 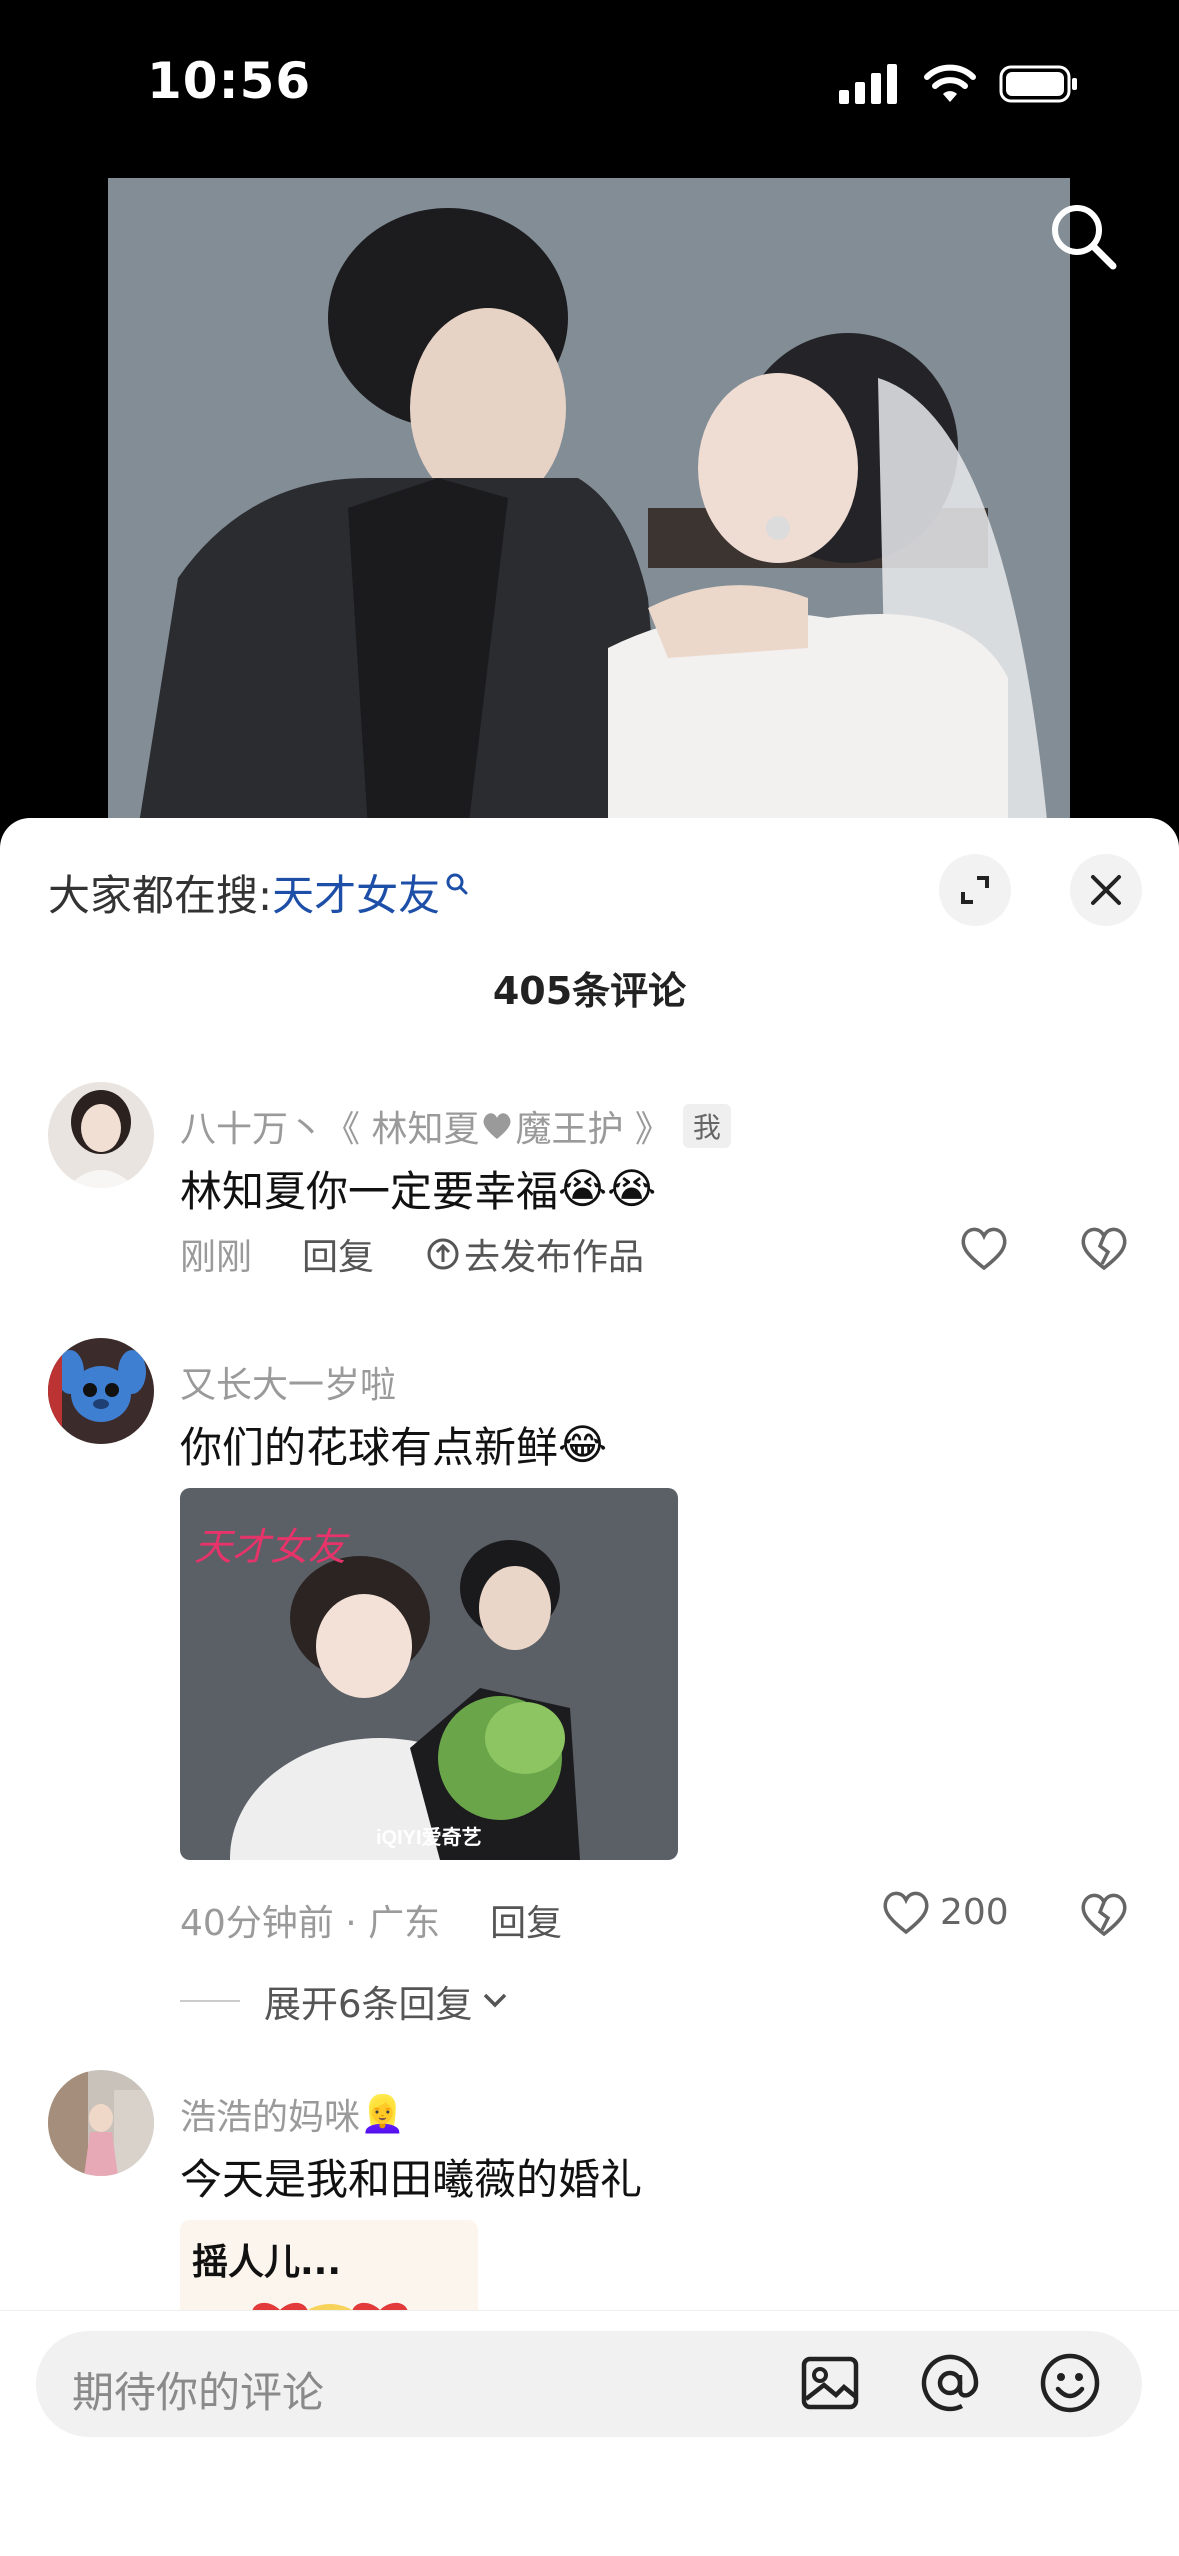 I want to click on expand-button, so click(x=975, y=890).